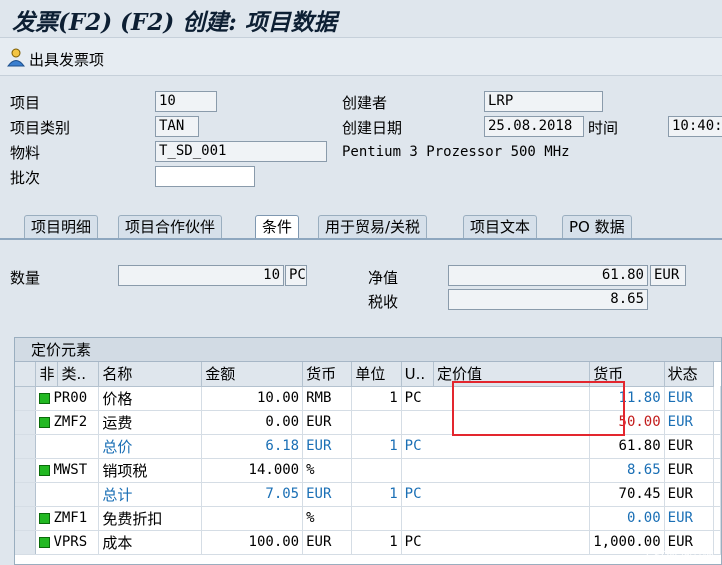 This screenshot has width=722, height=565. Describe the element at coordinates (170, 227) in the screenshot. I see `tab-item-partners: 项目合作伙伴` at that location.